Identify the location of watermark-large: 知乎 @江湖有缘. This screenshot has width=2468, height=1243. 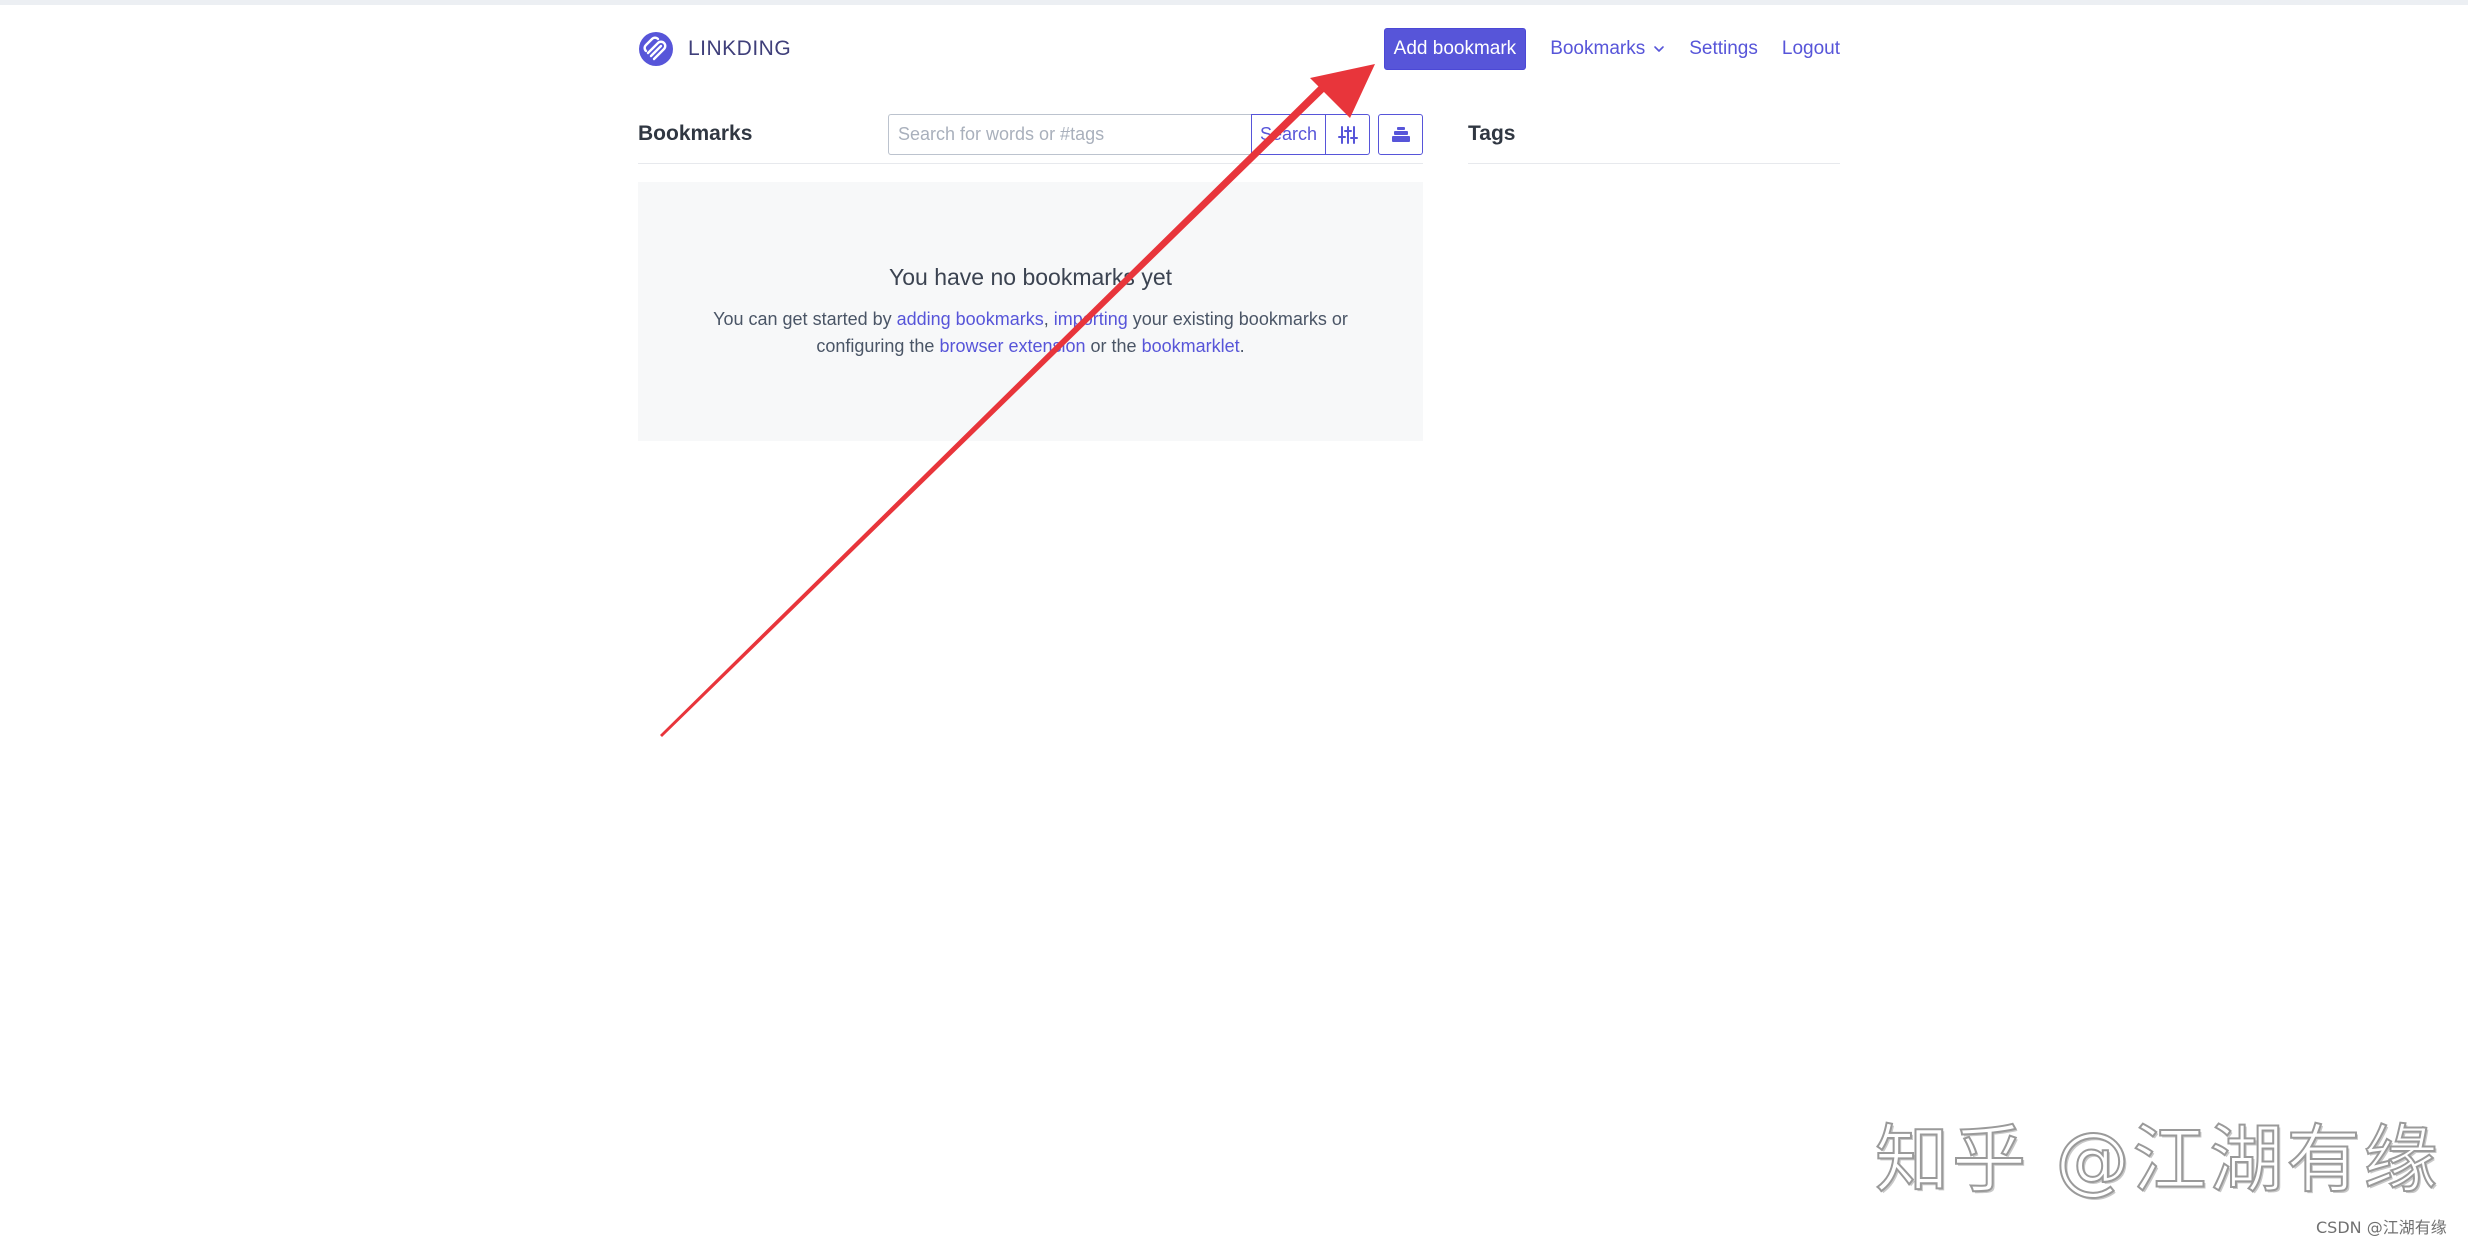
(2157, 1160).